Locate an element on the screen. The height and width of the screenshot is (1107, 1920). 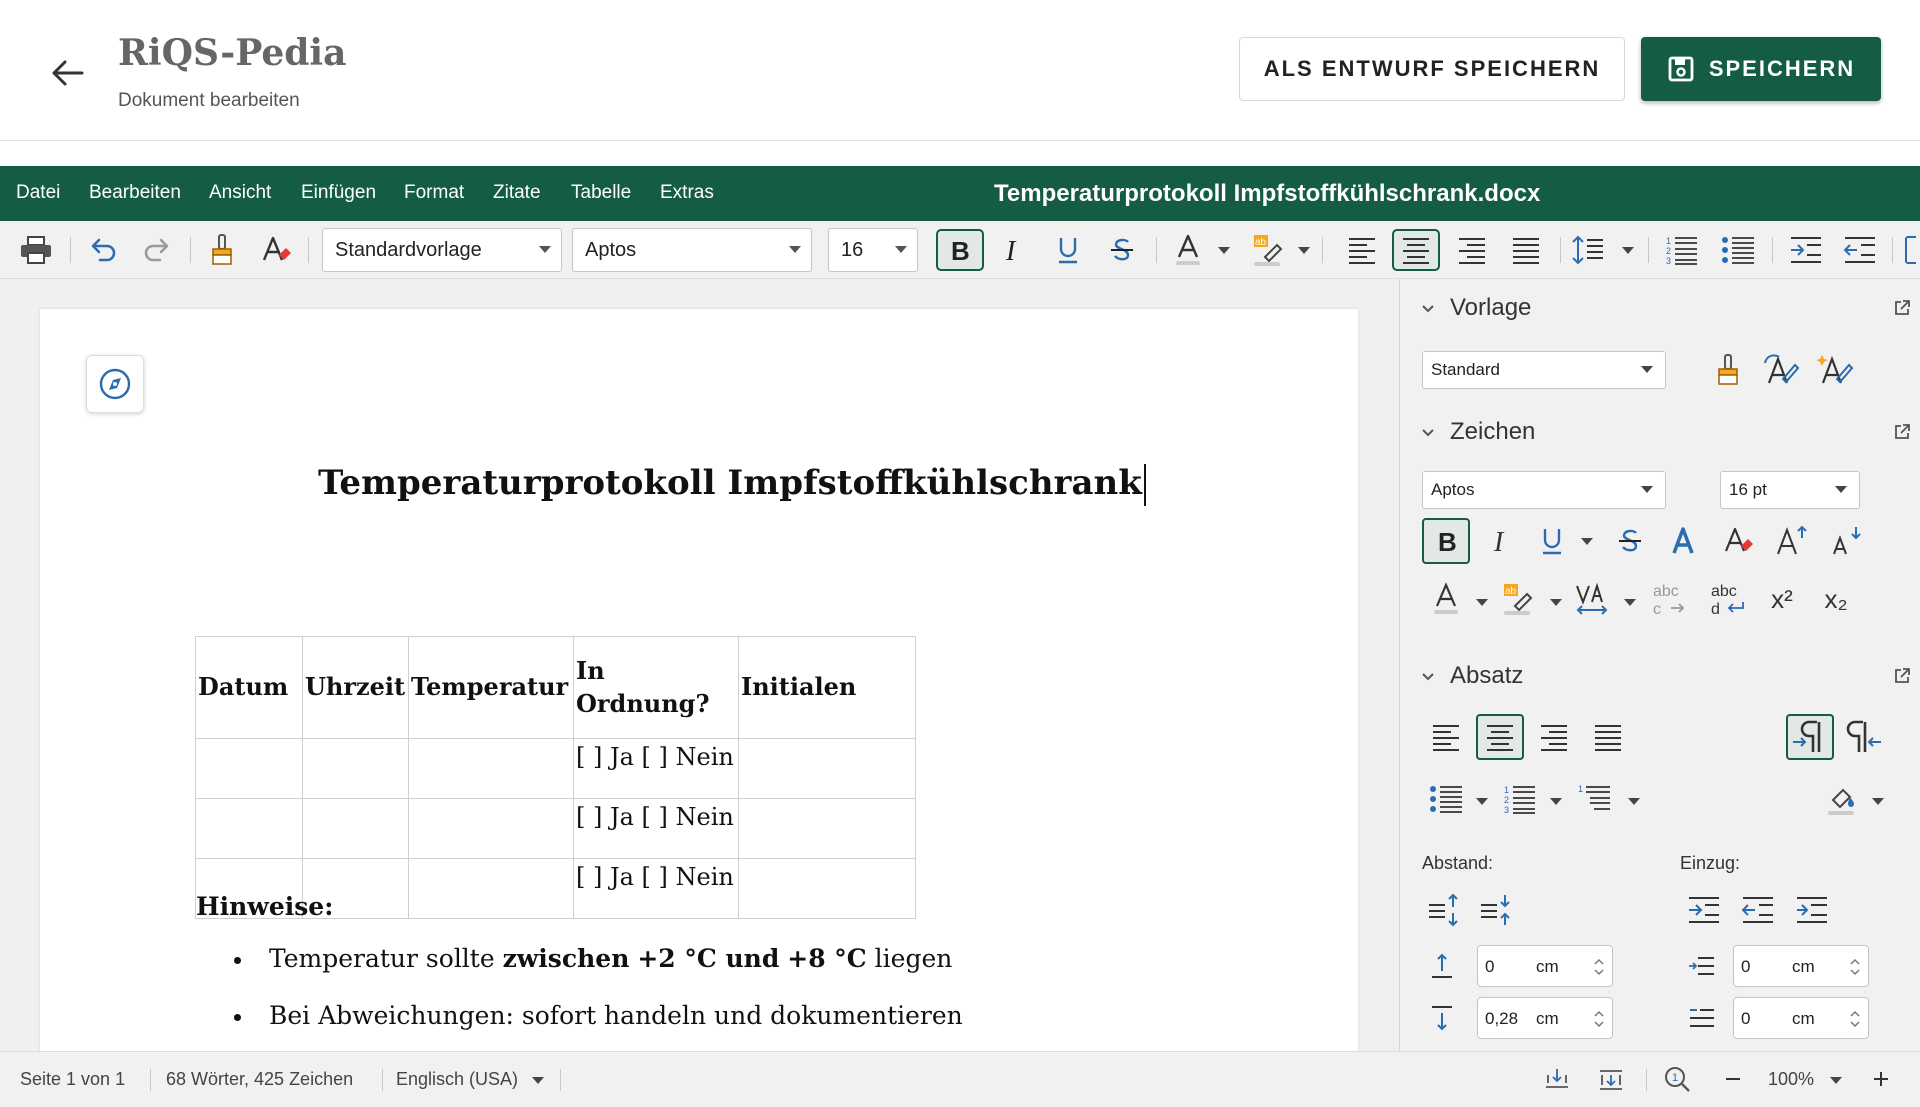
table-header-cell: In Ordnung? is located at coordinates (656, 687).